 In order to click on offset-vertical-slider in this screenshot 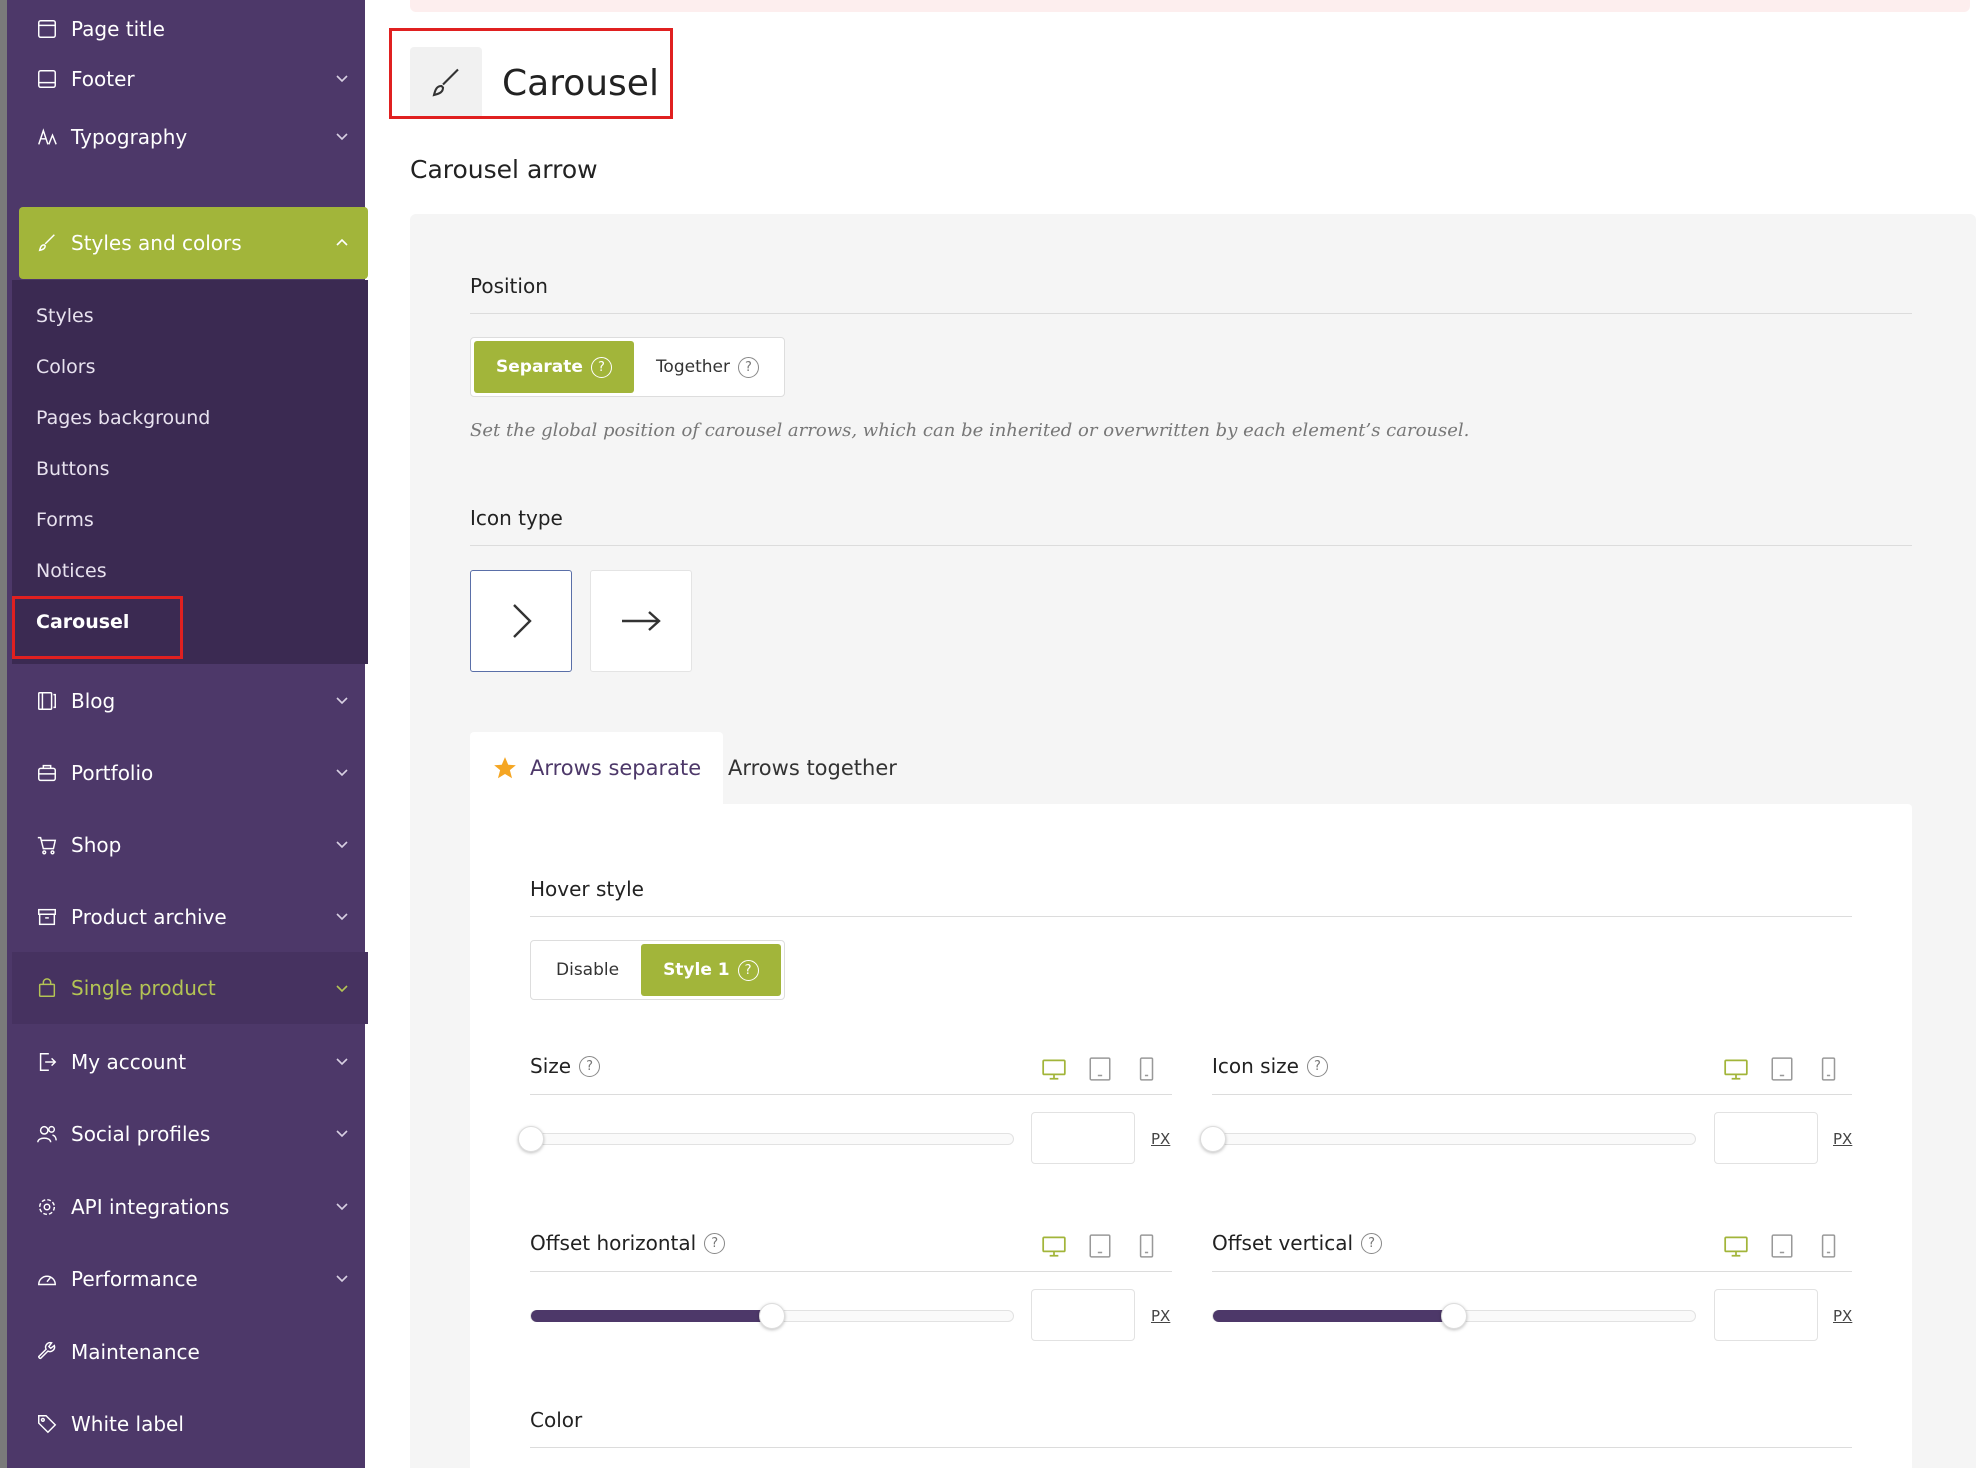, I will do `click(1454, 1316)`.